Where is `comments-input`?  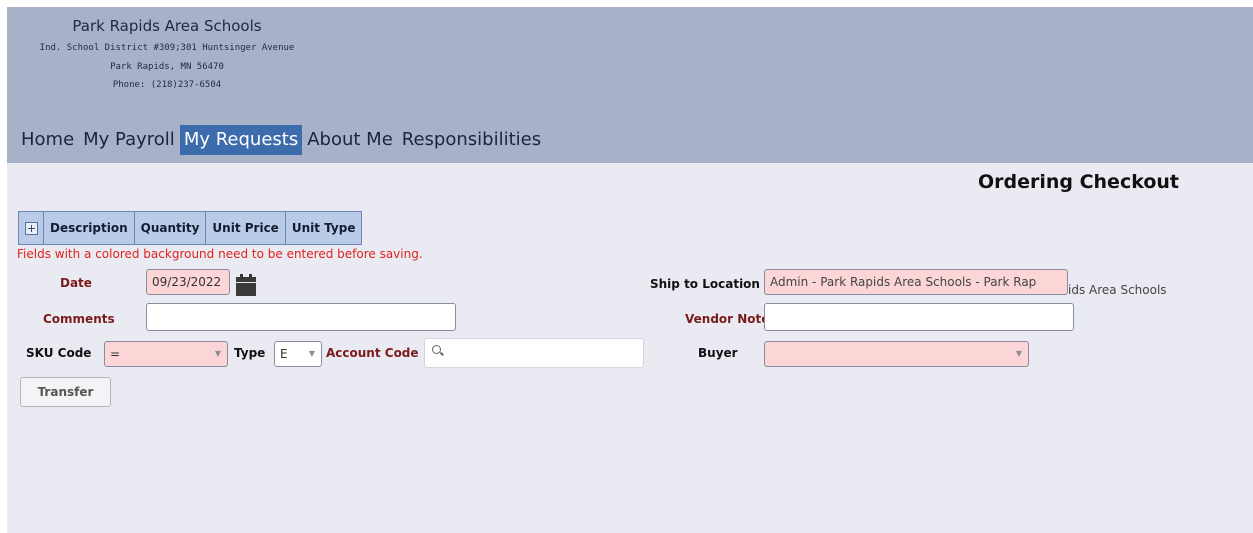
comments-input is located at coordinates (301, 317).